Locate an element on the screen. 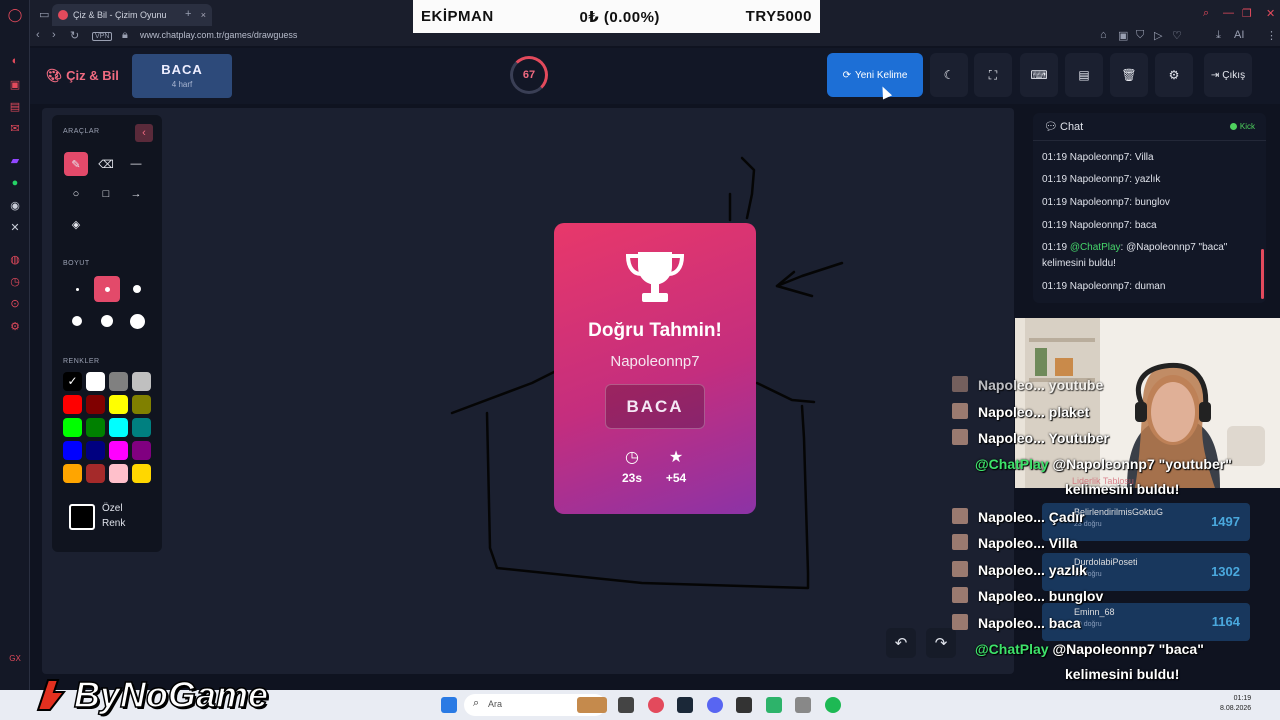  heart-icon: ♡ is located at coordinates (1177, 35).